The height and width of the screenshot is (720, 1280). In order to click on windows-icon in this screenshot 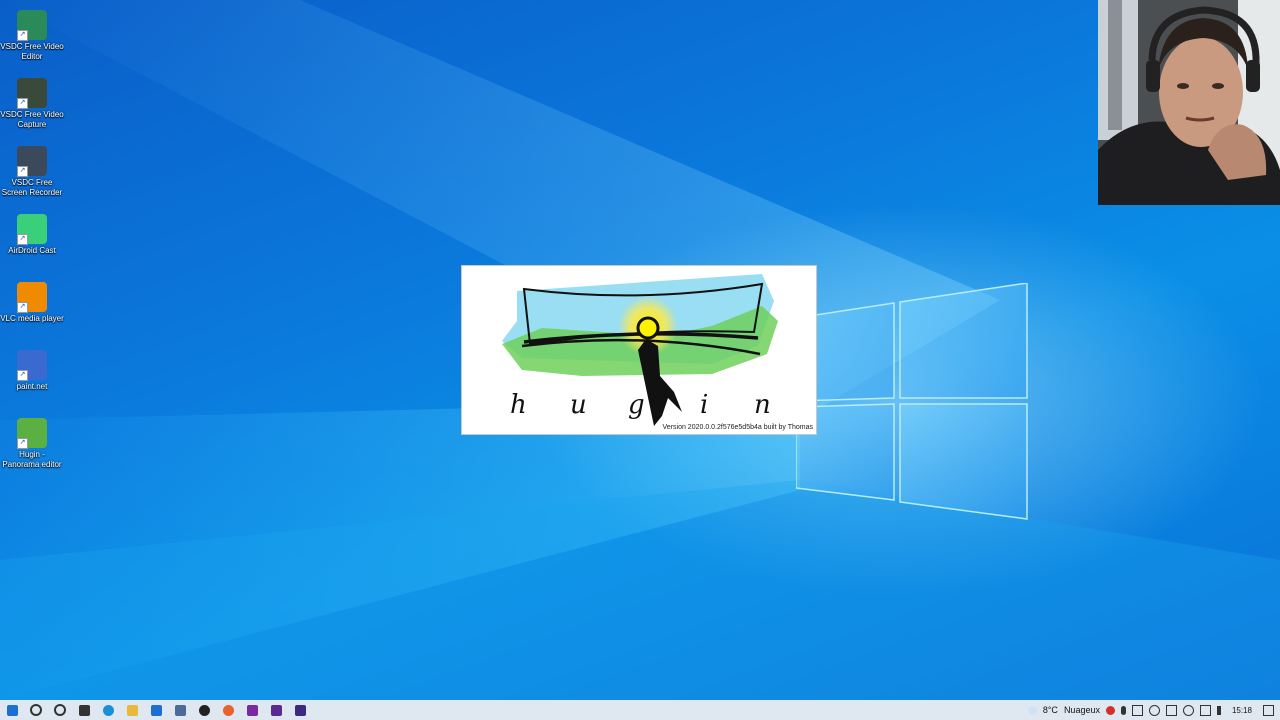, I will do `click(12, 710)`.